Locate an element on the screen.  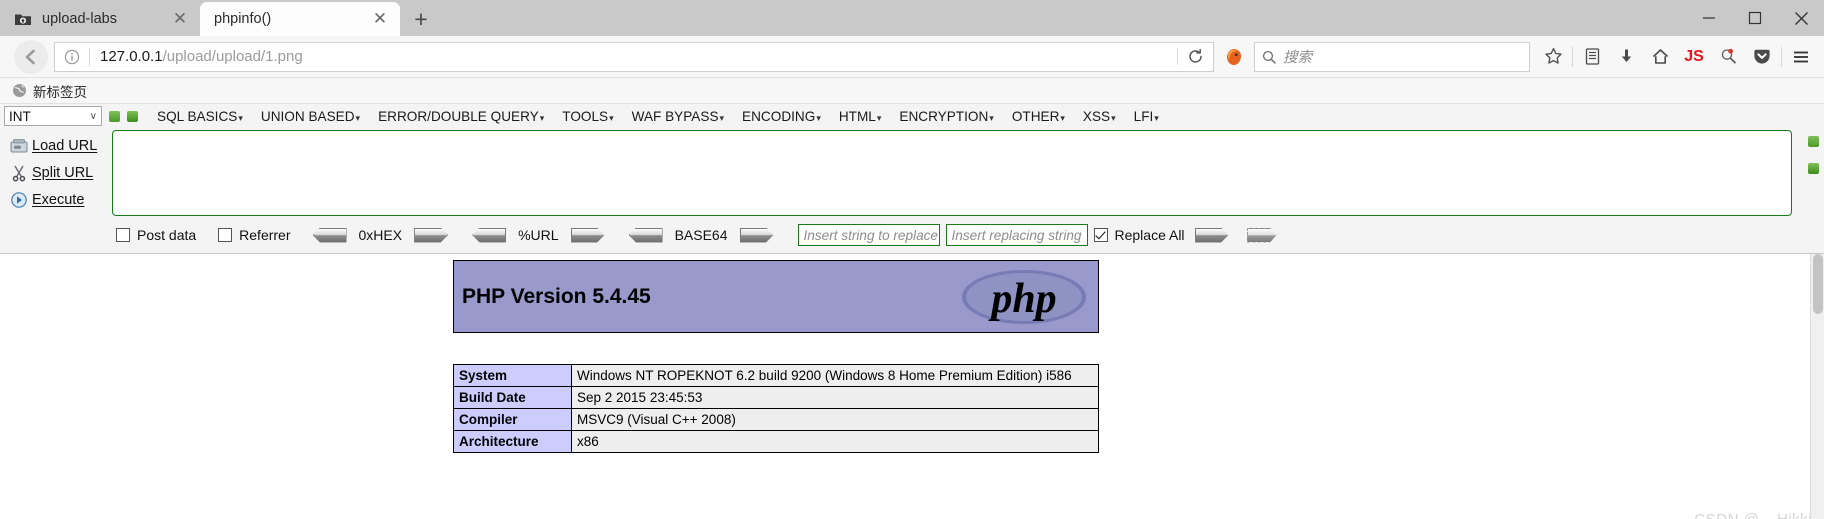
hackbar-collapse-toggle is located at coordinates (114, 116).